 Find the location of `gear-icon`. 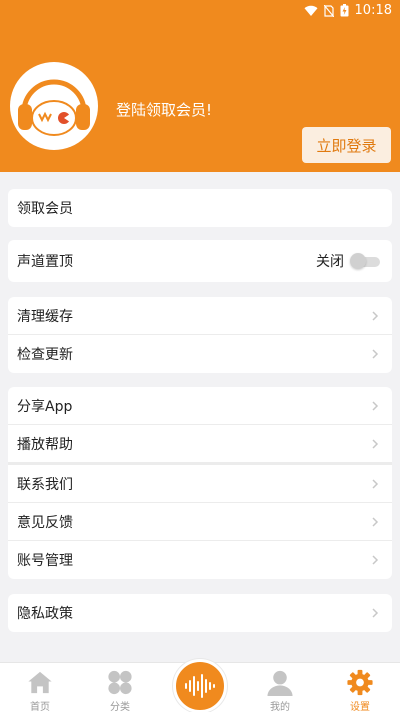

gear-icon is located at coordinates (360, 682).